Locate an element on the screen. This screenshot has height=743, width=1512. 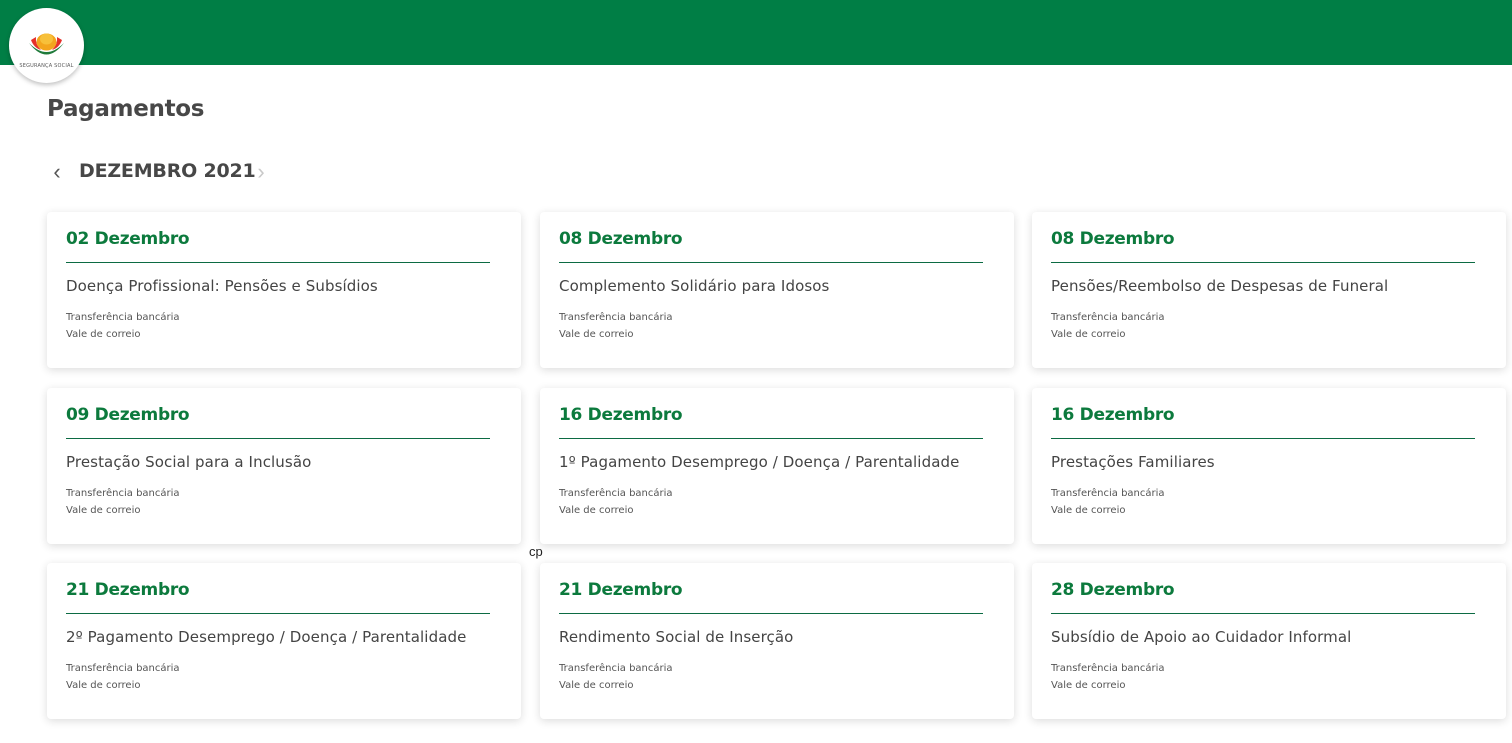
logo-text: SEGURANÇA SOCIAL is located at coordinates (46, 66).